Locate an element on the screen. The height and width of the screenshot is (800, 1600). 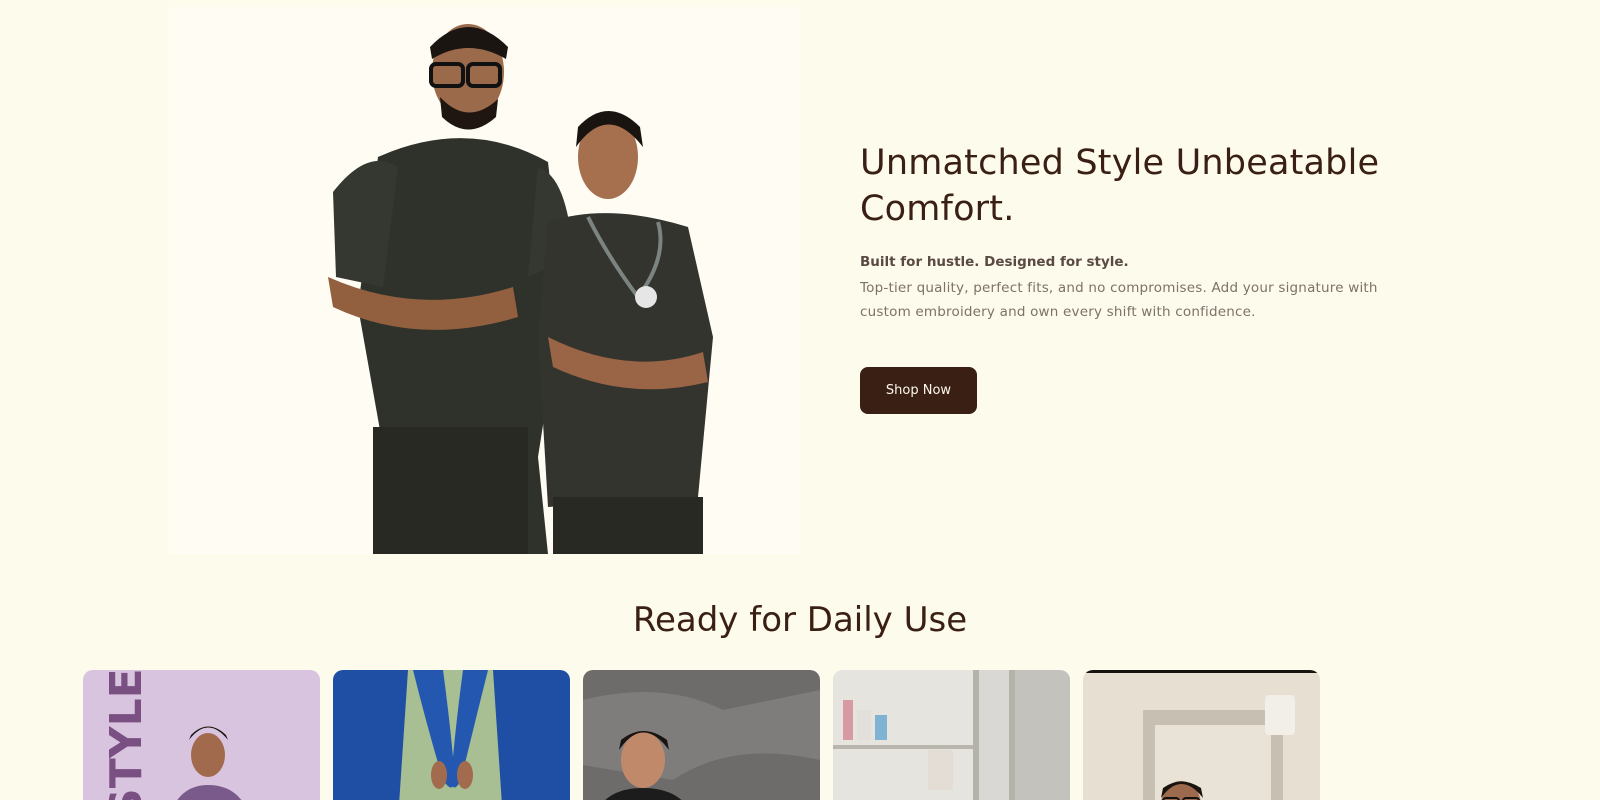
card-4-thumbnail-icon is located at coordinates (951, 735).